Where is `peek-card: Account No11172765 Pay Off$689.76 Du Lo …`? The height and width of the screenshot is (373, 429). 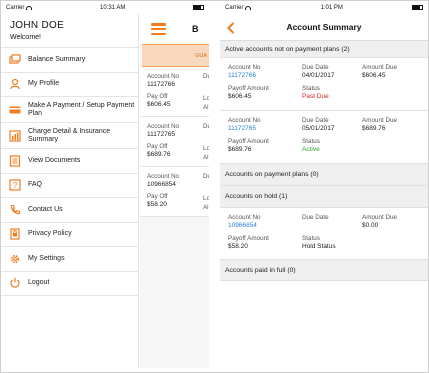
peek-card: Account No11172765 Pay Off$689.76 Du Lo … is located at coordinates (174, 142).